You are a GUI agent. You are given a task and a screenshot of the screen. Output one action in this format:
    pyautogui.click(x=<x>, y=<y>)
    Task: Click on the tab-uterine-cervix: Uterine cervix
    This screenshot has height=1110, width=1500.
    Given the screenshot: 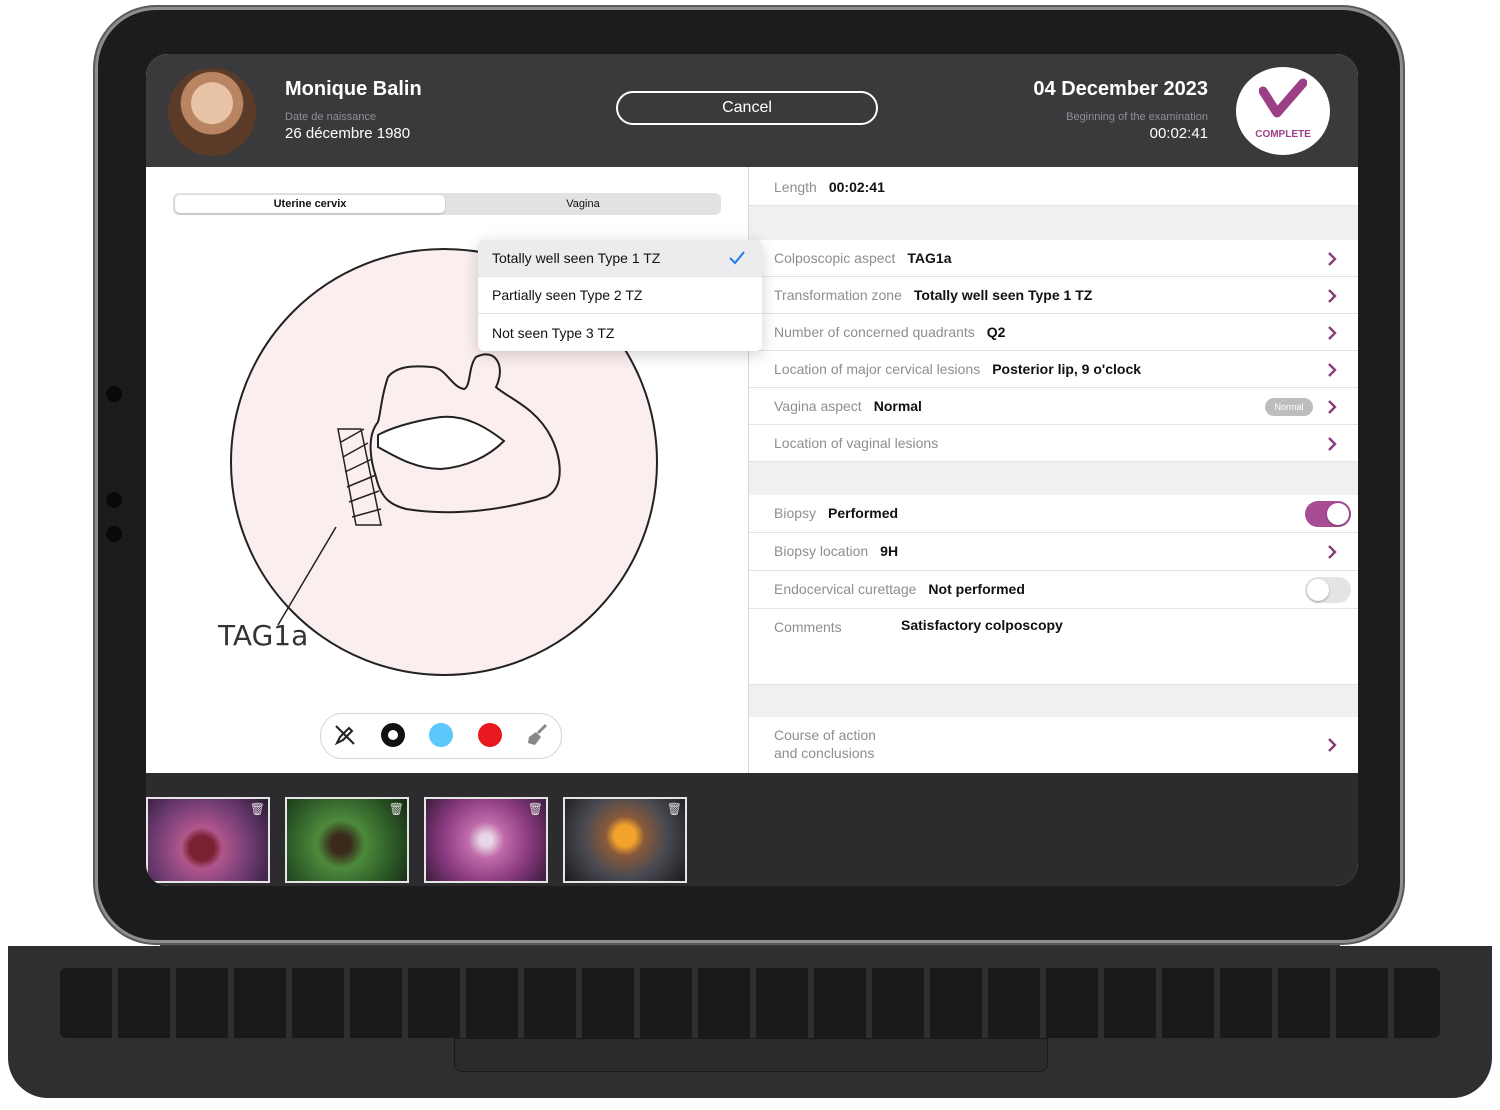 What is the action you would take?
    pyautogui.click(x=310, y=204)
    